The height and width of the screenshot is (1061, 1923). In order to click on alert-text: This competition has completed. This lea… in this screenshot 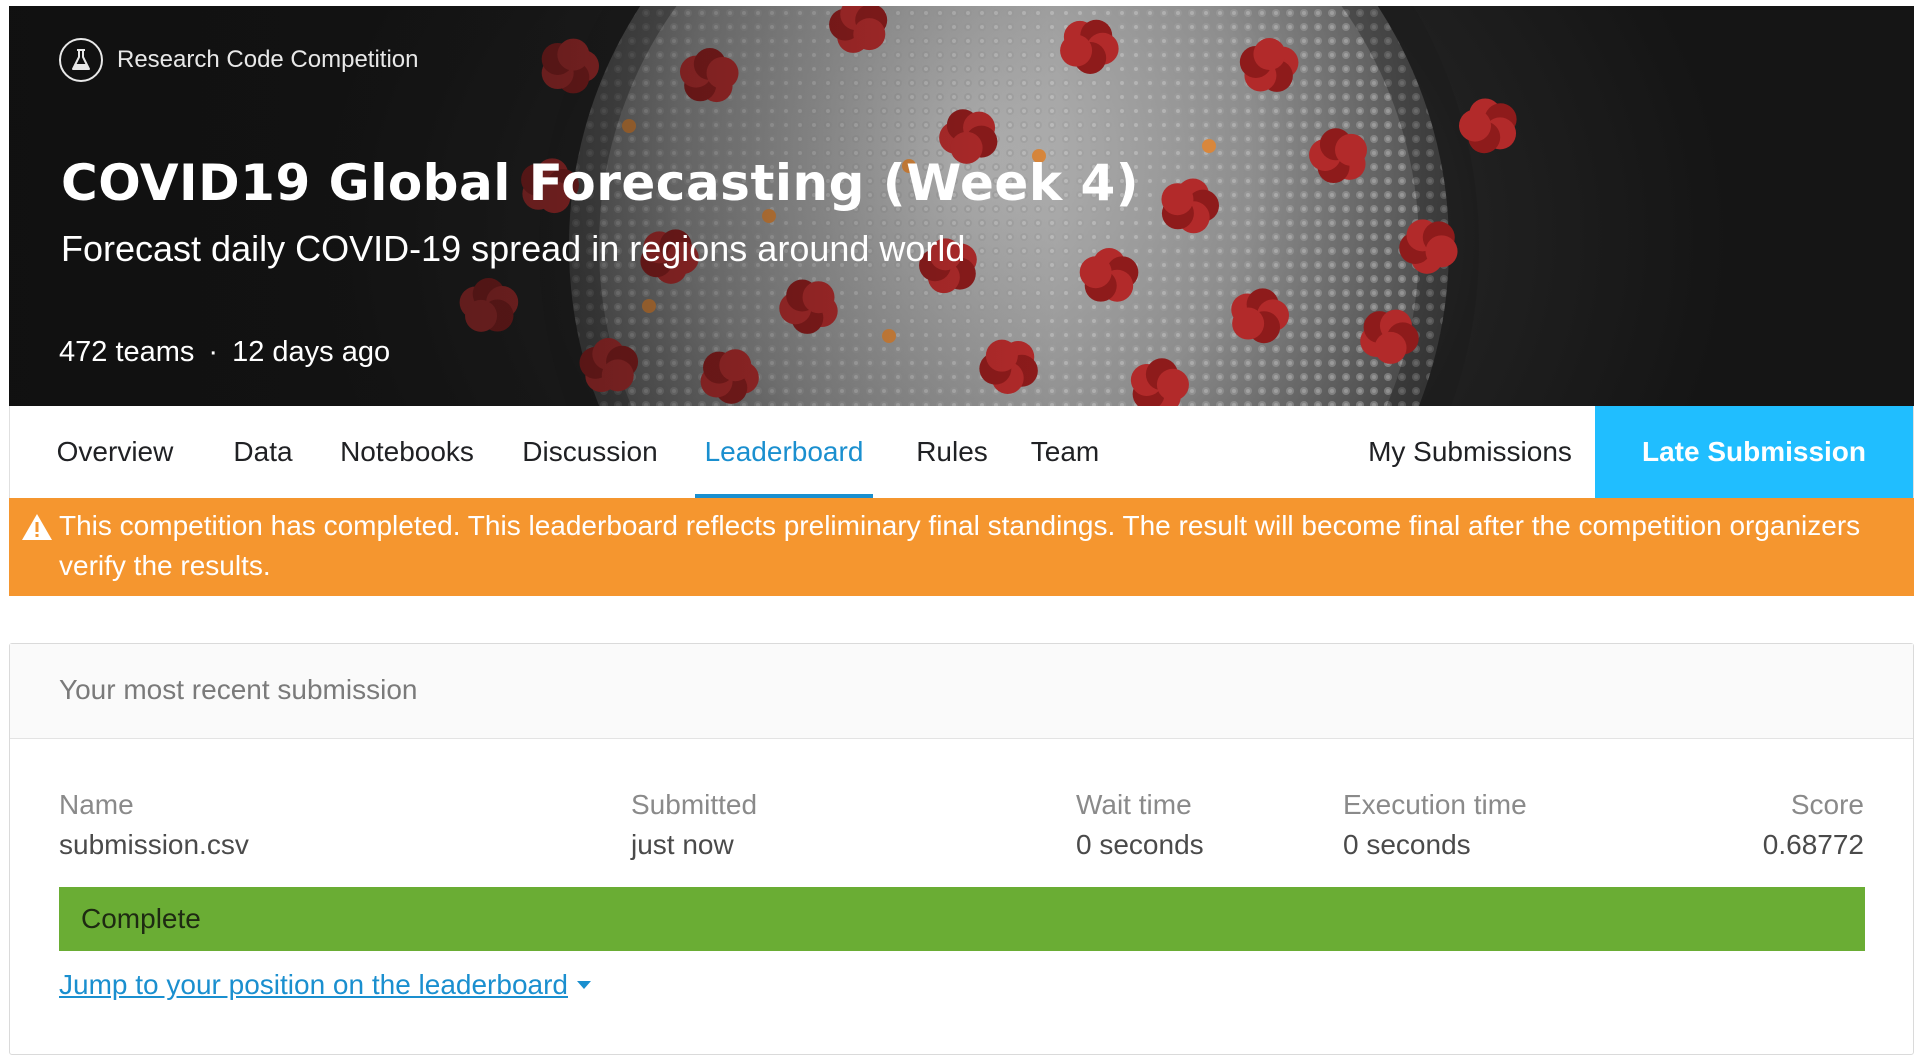, I will do `click(960, 545)`.